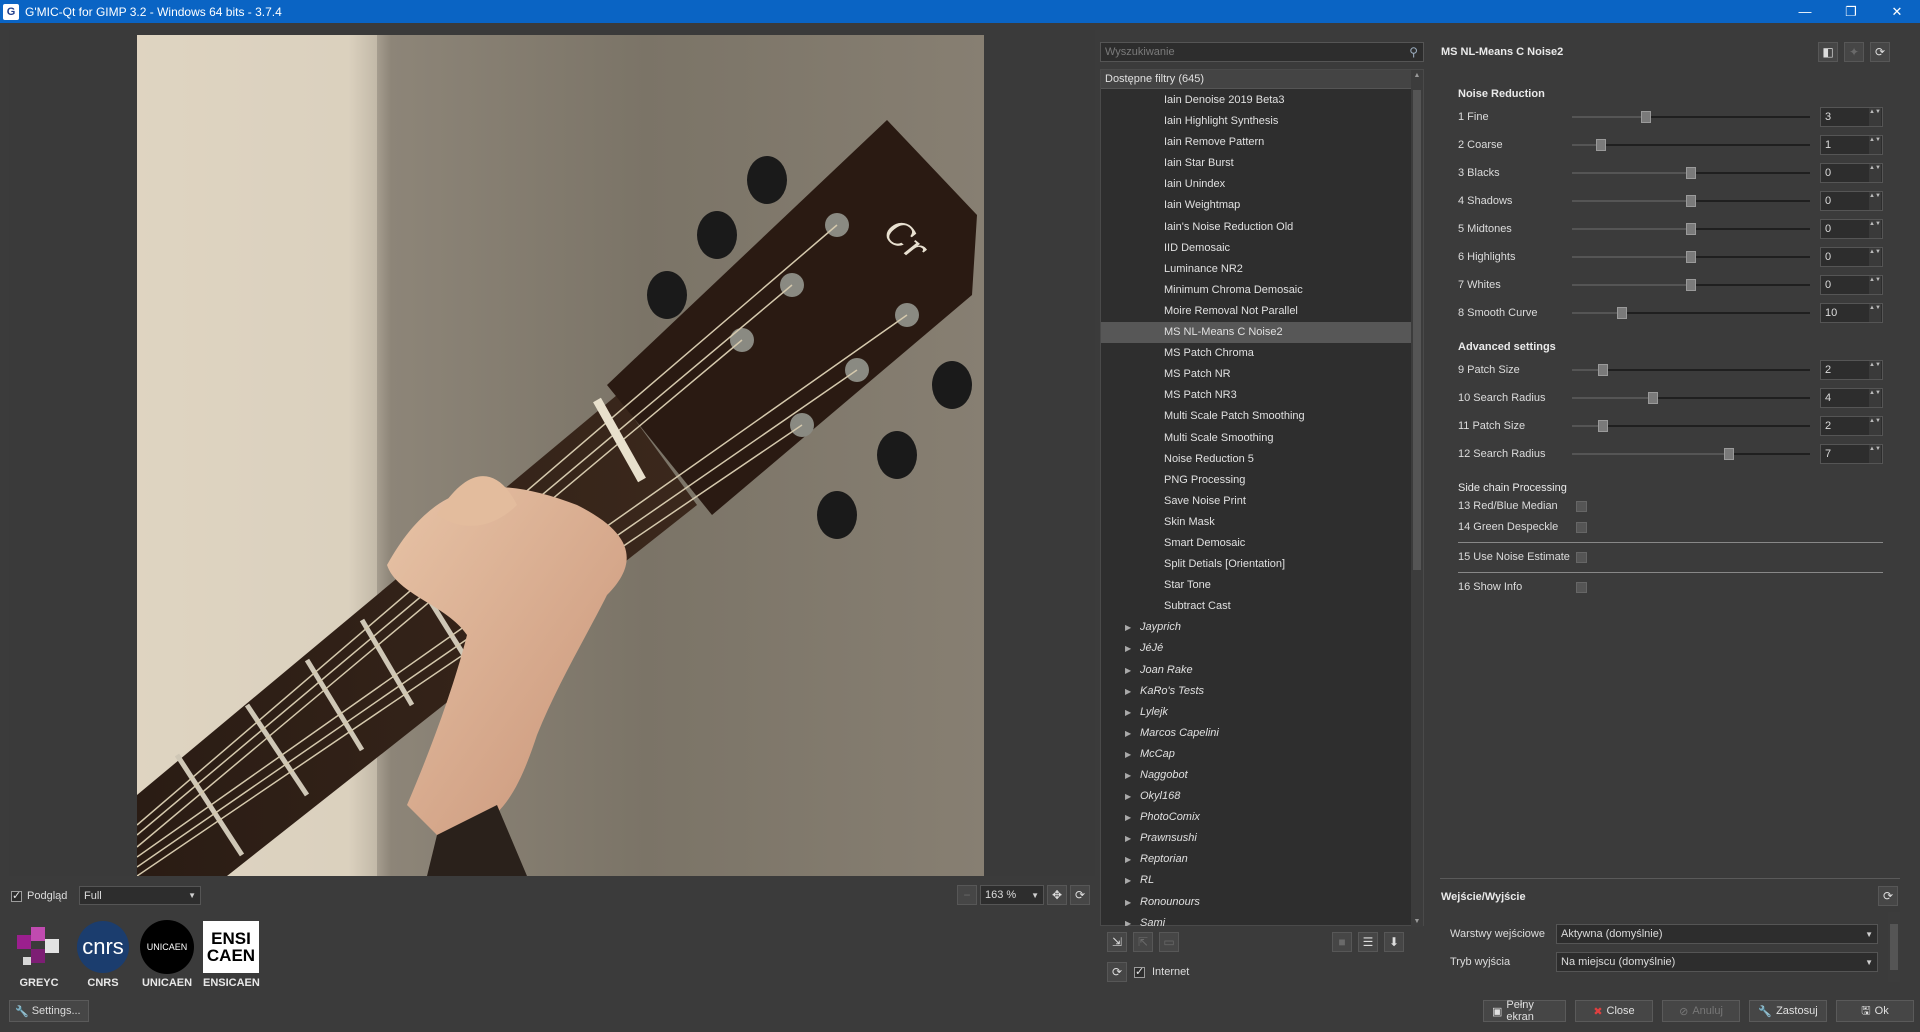  What do you see at coordinates (1117, 942) in the screenshot?
I see `add-fave-icon: ⇲` at bounding box center [1117, 942].